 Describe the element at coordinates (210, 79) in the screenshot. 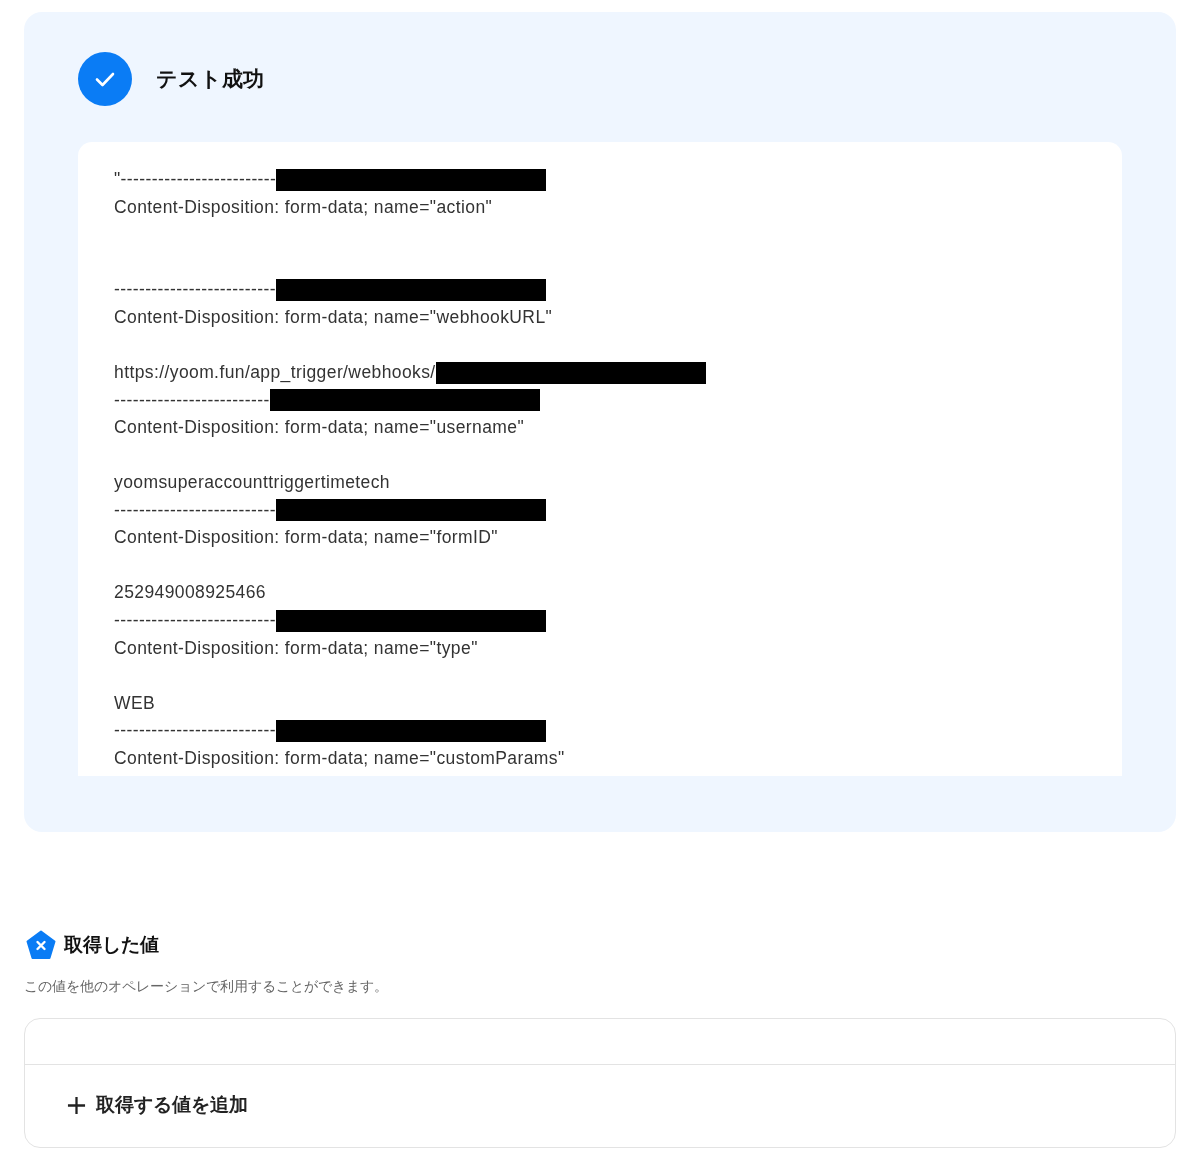

I see `result-title: テスト成功` at that location.